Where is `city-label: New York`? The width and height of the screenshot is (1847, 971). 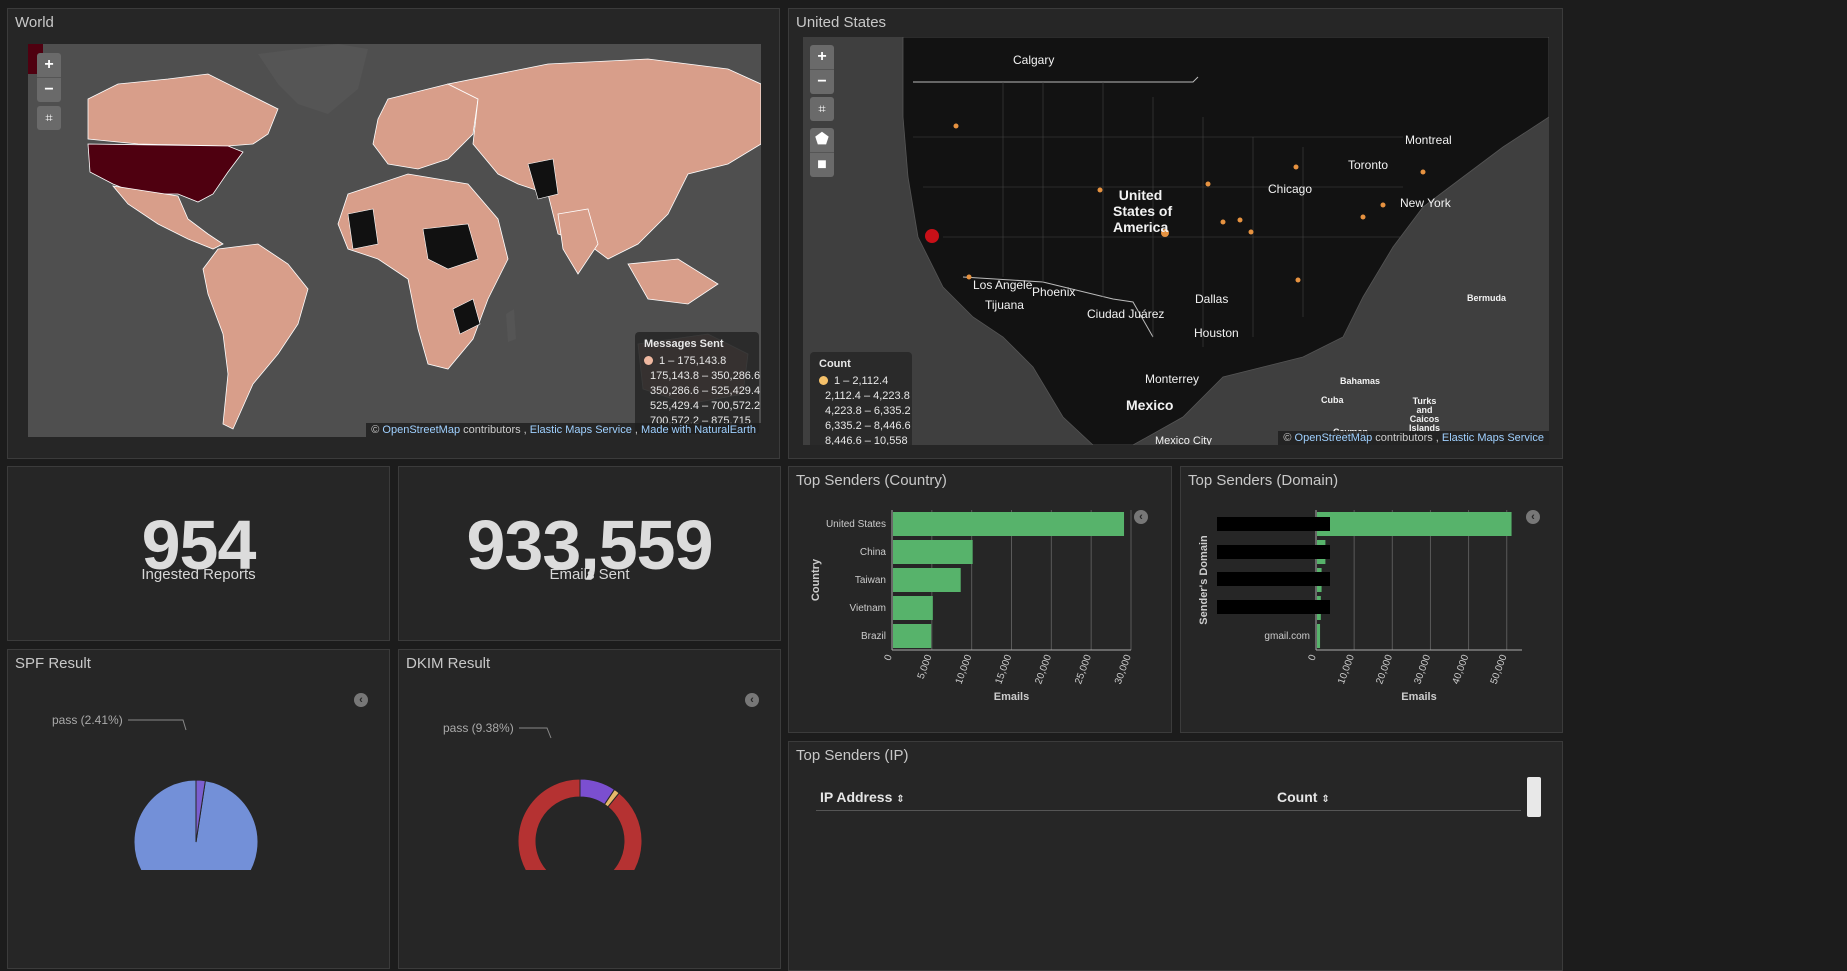 city-label: New York is located at coordinates (1425, 203).